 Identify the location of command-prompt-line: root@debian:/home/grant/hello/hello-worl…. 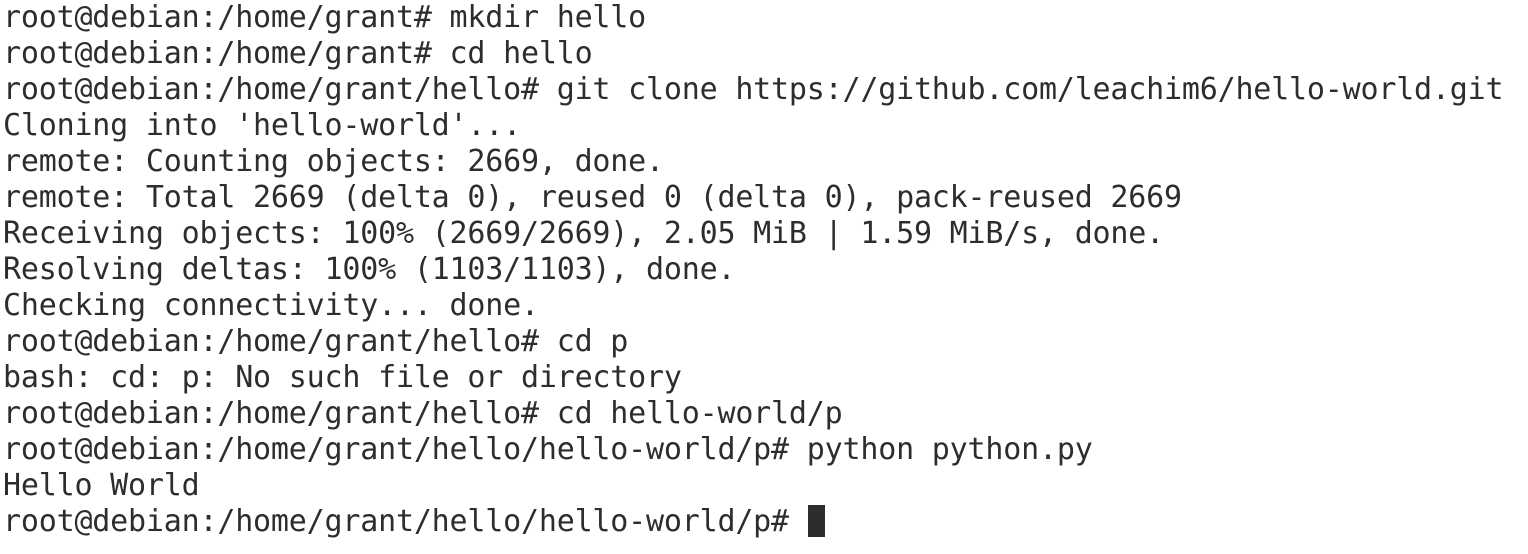
(765, 522).